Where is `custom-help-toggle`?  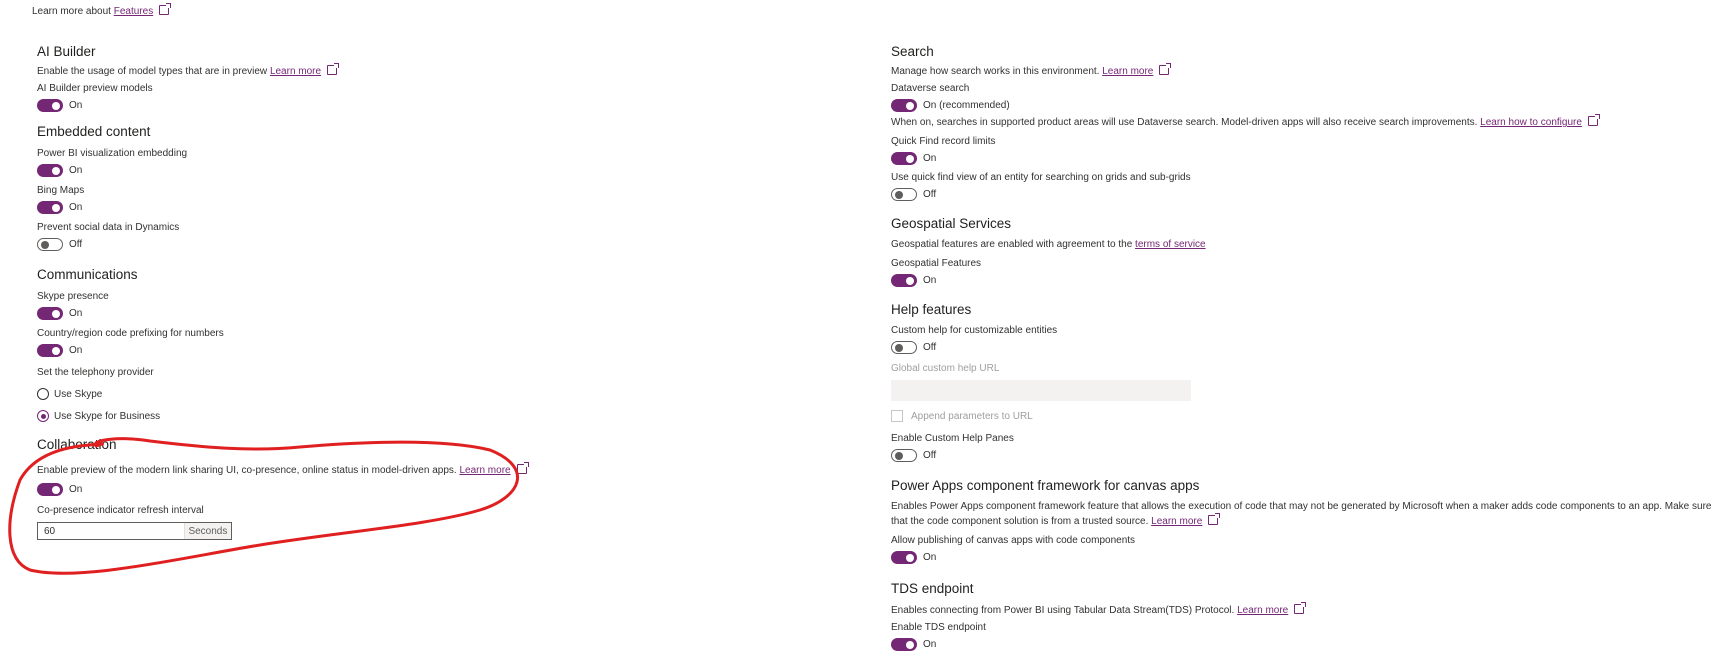 custom-help-toggle is located at coordinates (904, 347).